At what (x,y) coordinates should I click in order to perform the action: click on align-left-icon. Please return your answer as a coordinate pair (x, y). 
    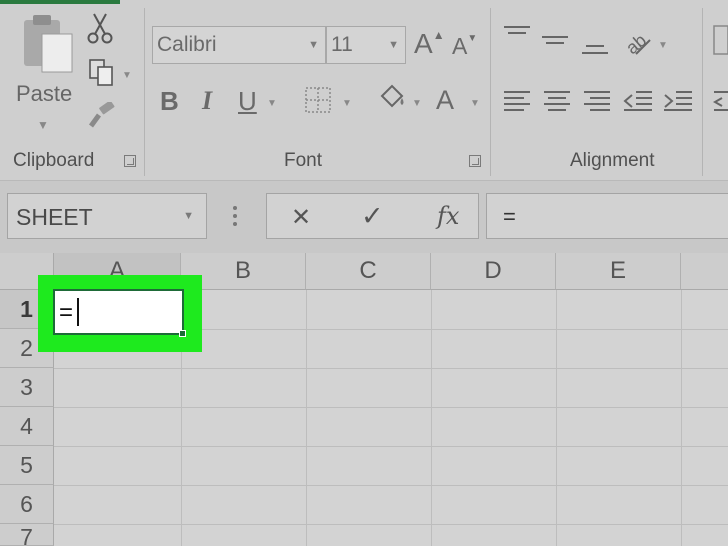
    Looking at the image, I should click on (517, 102).